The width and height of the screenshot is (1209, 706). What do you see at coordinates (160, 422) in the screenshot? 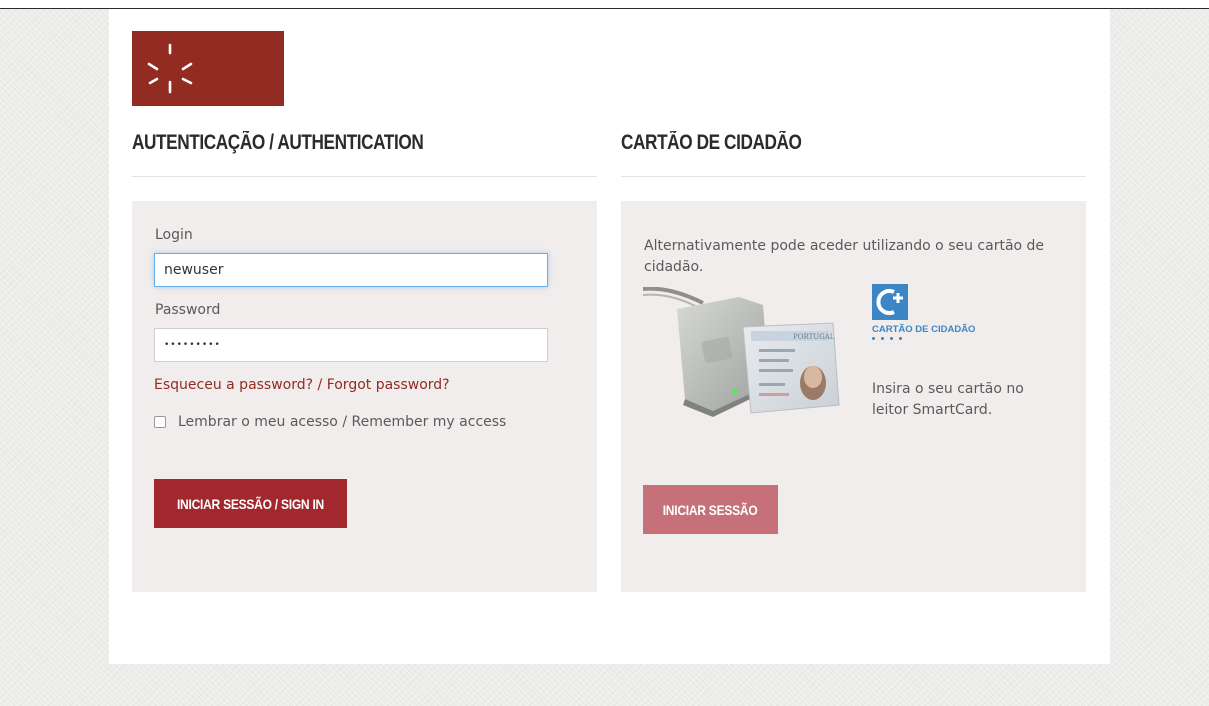
I see `remember-me-checkbox` at bounding box center [160, 422].